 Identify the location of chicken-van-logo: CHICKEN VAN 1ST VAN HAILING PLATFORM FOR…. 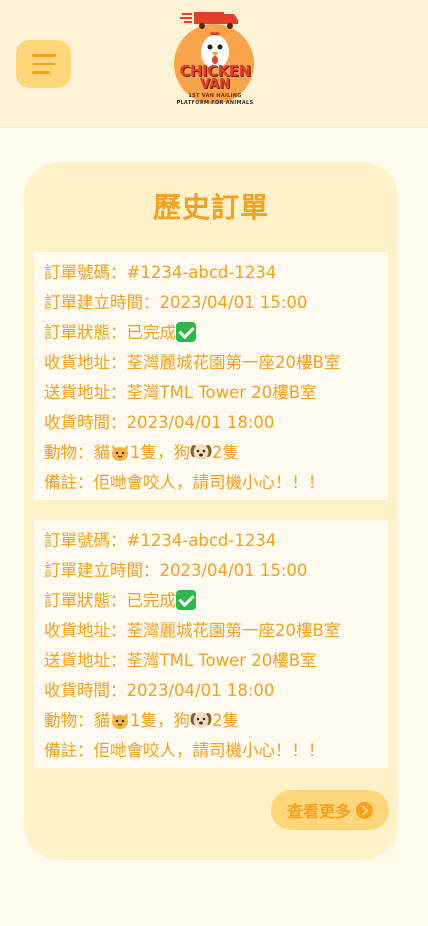
(215, 58).